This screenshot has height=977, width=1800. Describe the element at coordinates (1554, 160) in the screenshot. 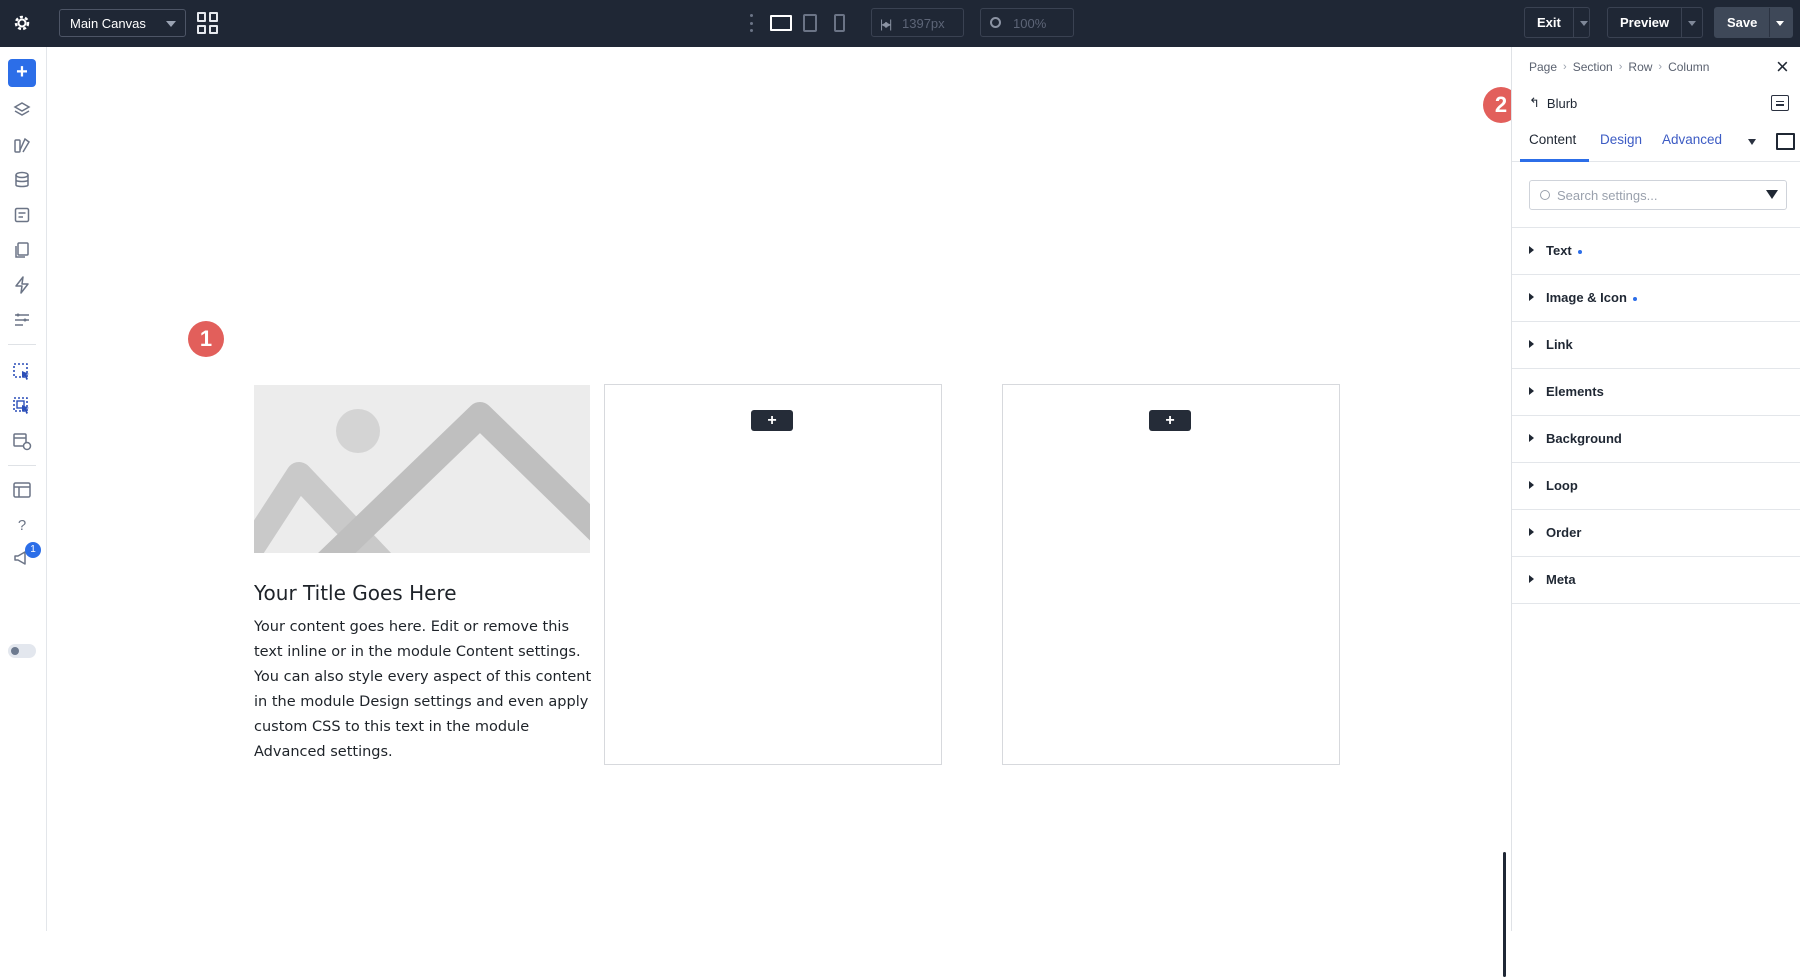

I see `active-tab-indicator` at that location.